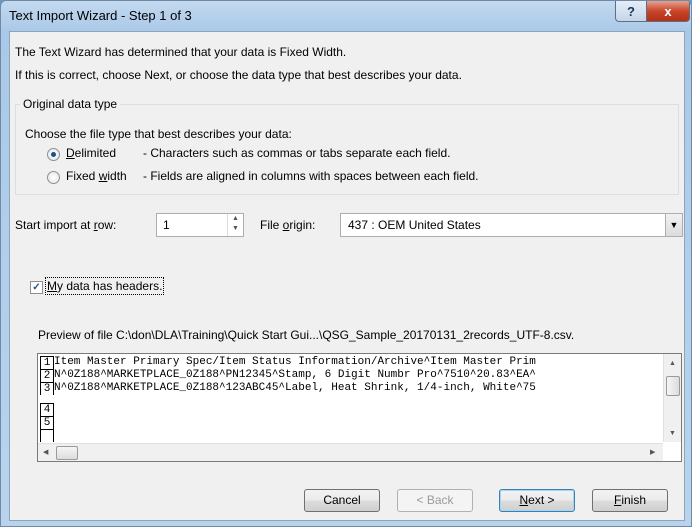 This screenshot has width=692, height=527. What do you see at coordinates (414, 225) in the screenshot?
I see `file-origin-value: 437 : OEM United States` at bounding box center [414, 225].